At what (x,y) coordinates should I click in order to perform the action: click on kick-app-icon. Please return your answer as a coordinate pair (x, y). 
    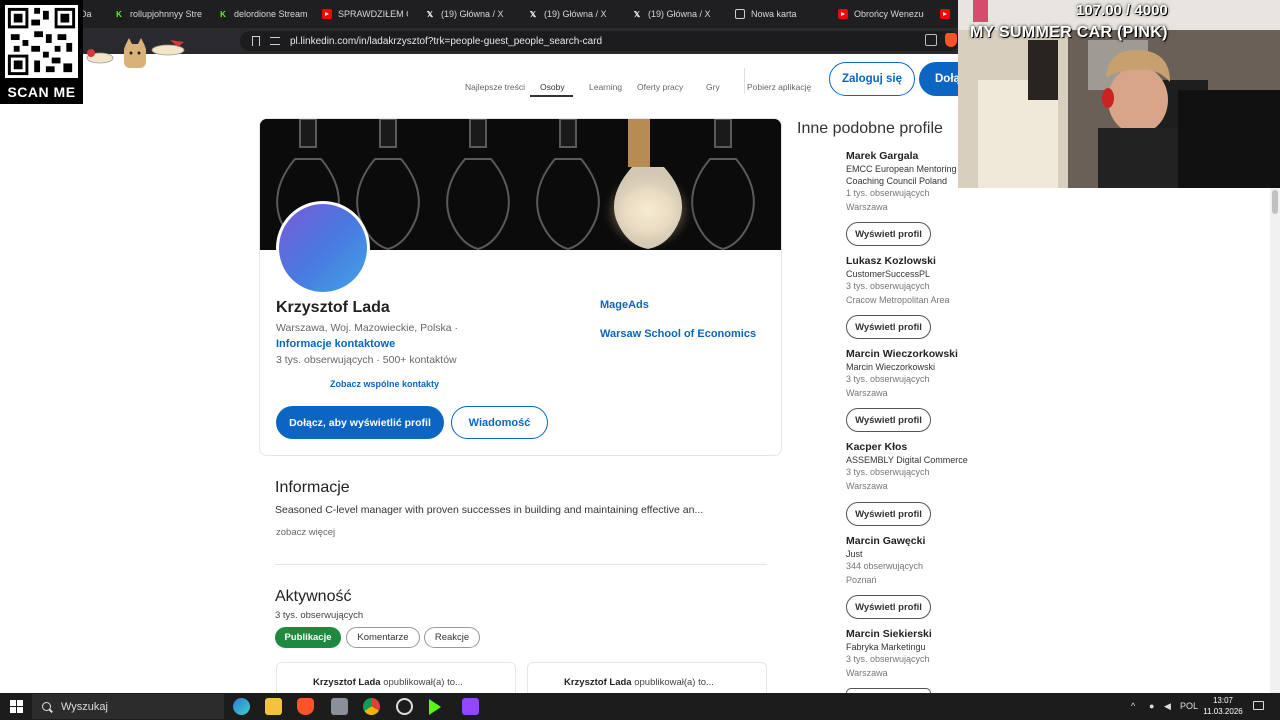
    Looking at the image, I should click on (435, 707).